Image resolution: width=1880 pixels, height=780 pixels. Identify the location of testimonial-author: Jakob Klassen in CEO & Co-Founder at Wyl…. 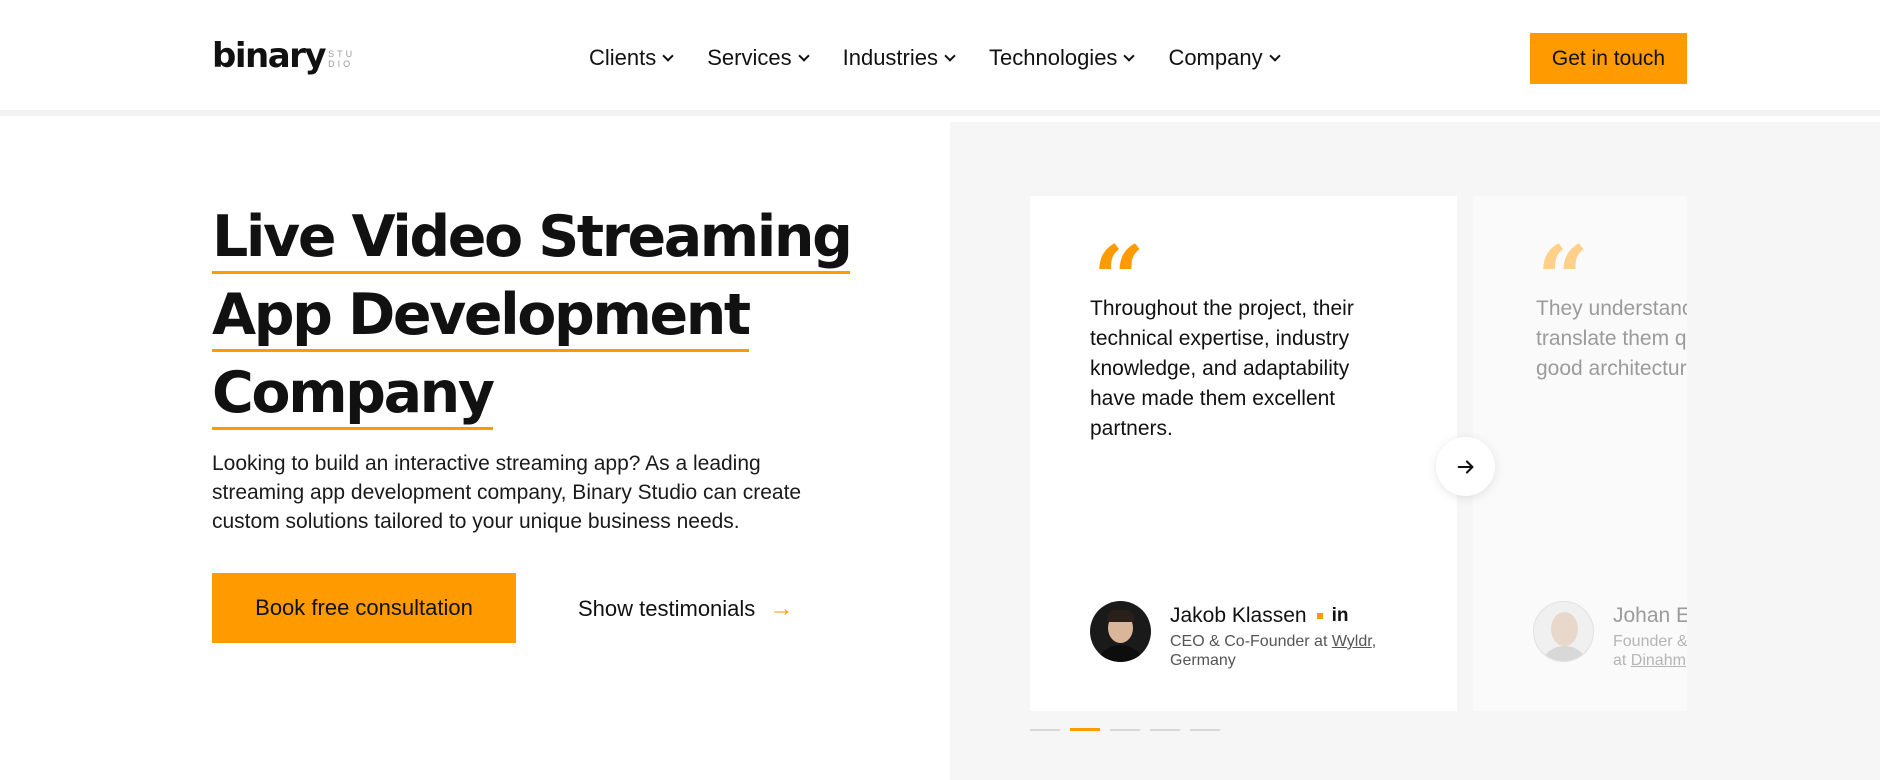
(1245, 635).